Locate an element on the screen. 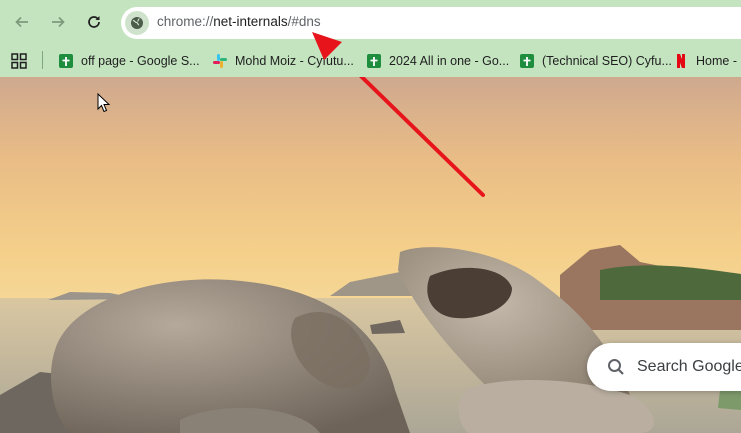  arrow-right-icon is located at coordinates (58, 22).